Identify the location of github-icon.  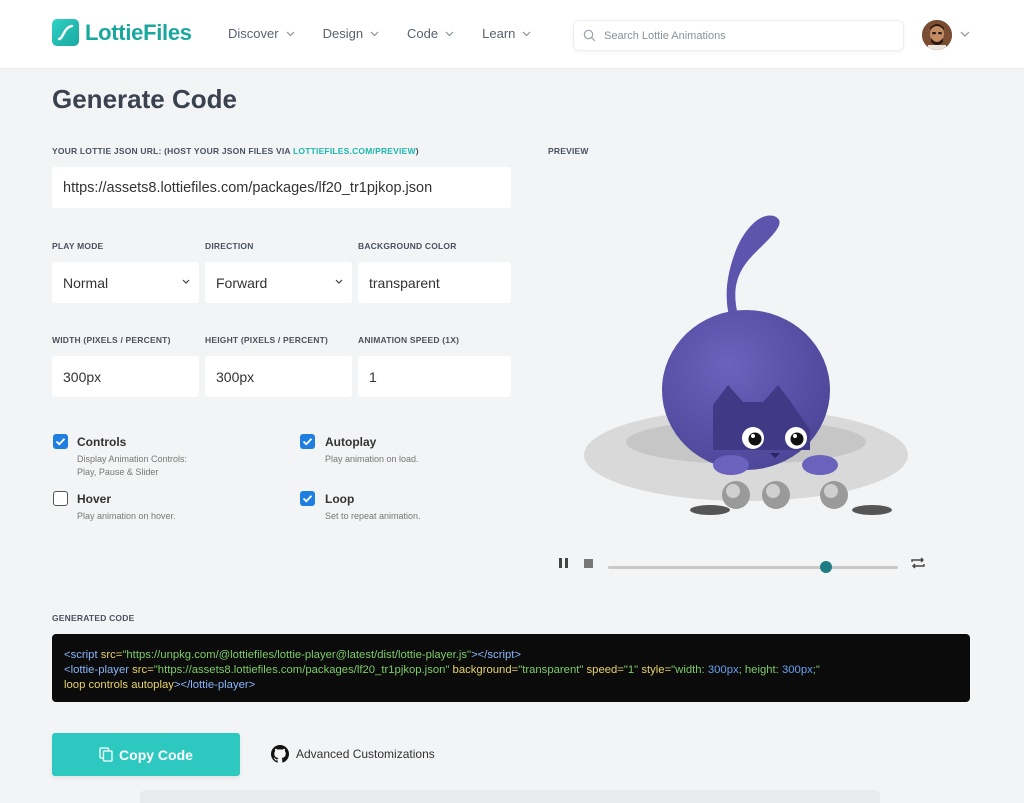
(280, 754).